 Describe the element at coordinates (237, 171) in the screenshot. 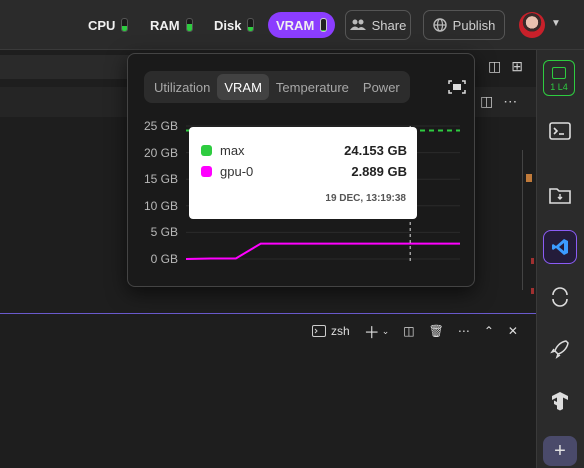

I see `tooltip-series-name: gpu-0` at that location.